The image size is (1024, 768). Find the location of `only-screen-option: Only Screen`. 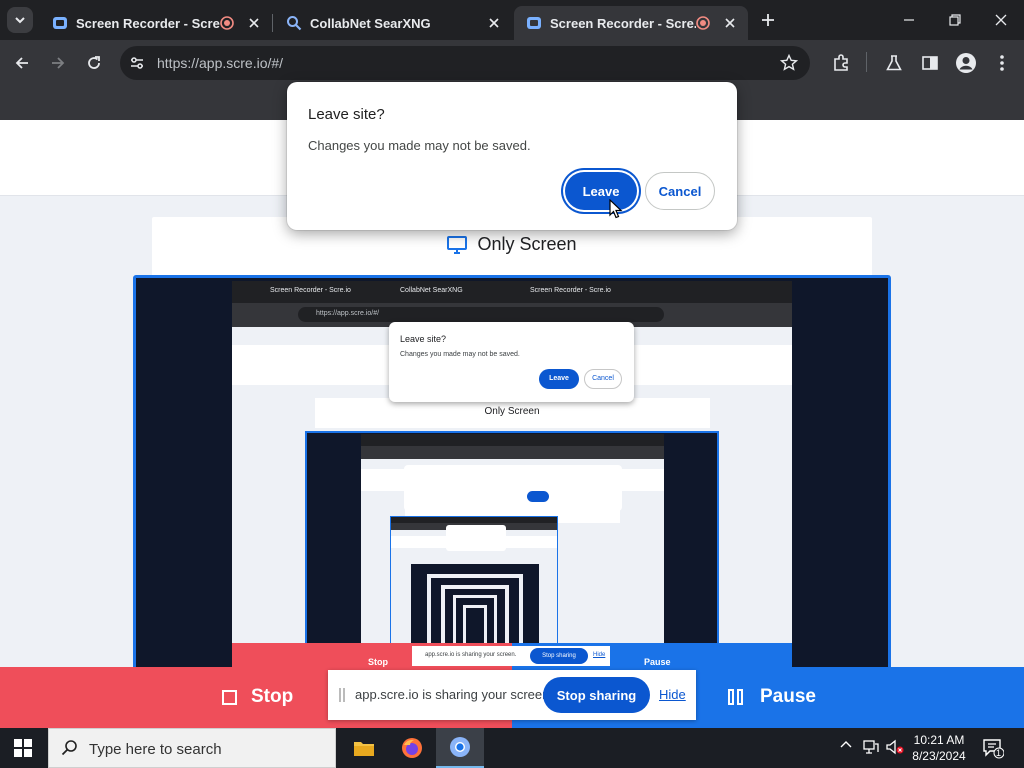

only-screen-option: Only Screen is located at coordinates (512, 244).